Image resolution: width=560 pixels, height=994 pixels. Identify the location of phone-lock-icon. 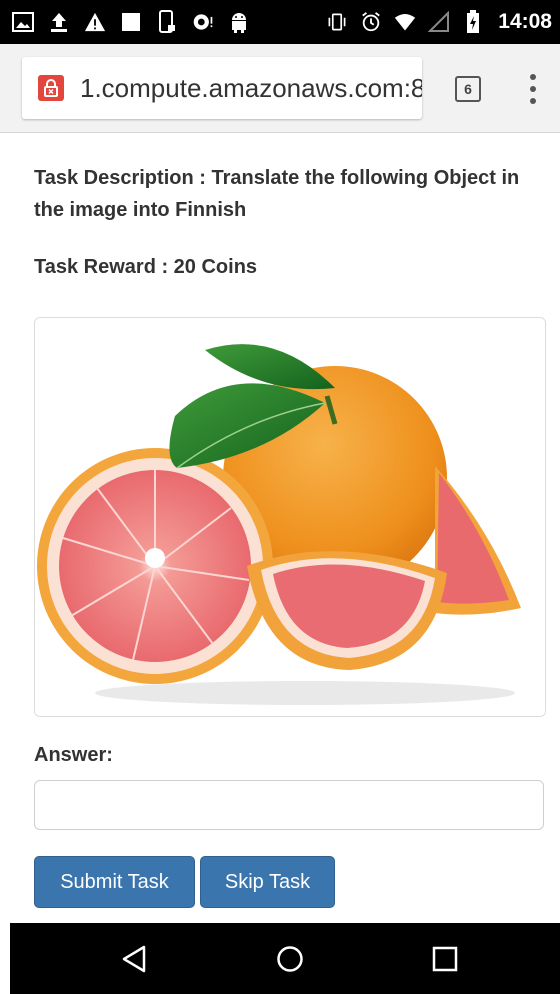
(167, 21).